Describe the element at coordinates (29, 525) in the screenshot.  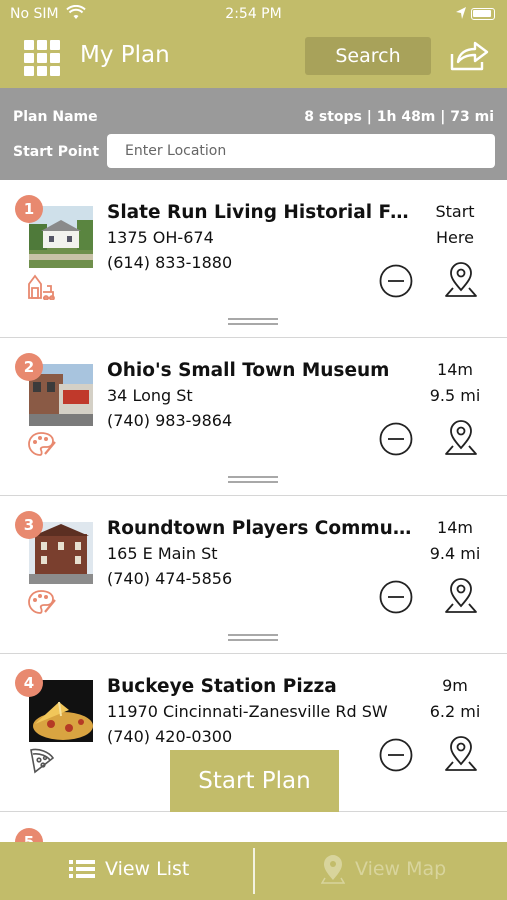
I see `stop-number-badge: 3` at that location.